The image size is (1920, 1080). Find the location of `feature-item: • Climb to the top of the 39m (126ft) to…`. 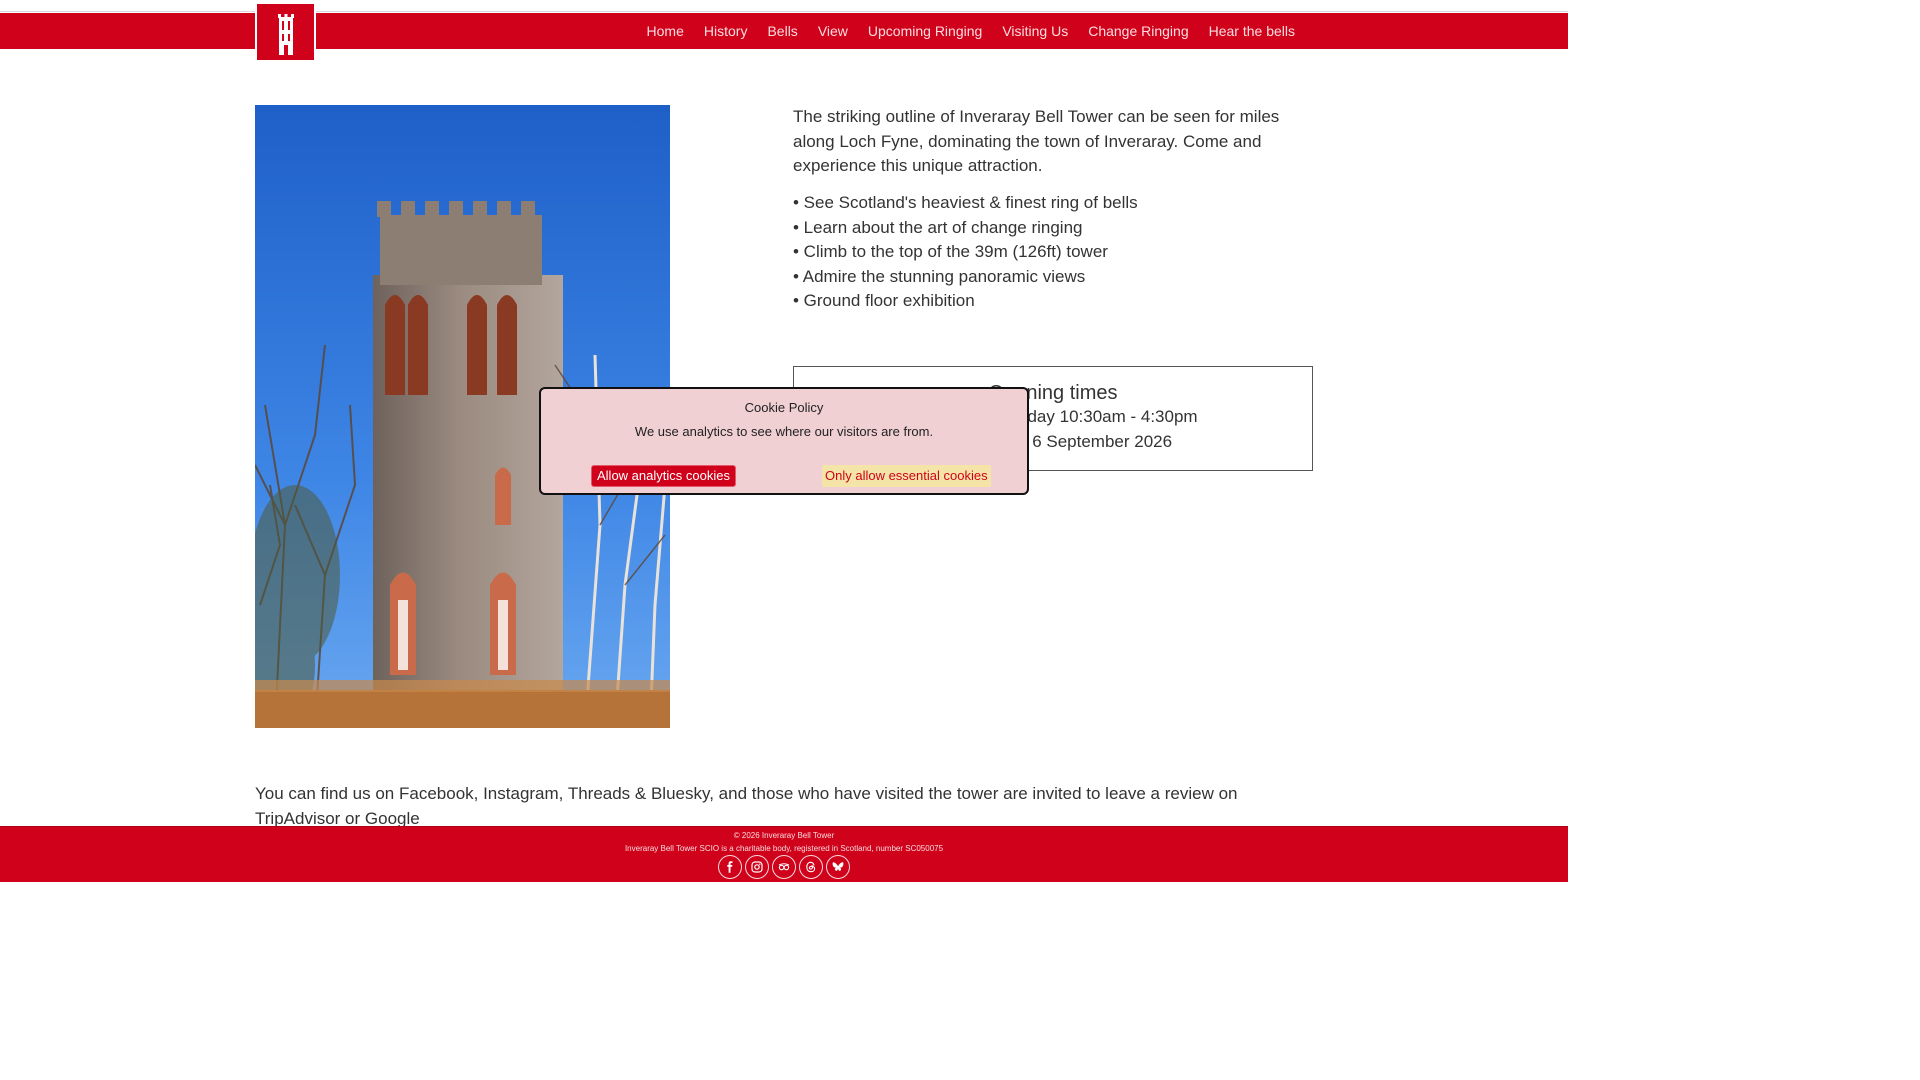

feature-item: • Climb to the top of the 39m (126ft) to… is located at coordinates (950, 251).